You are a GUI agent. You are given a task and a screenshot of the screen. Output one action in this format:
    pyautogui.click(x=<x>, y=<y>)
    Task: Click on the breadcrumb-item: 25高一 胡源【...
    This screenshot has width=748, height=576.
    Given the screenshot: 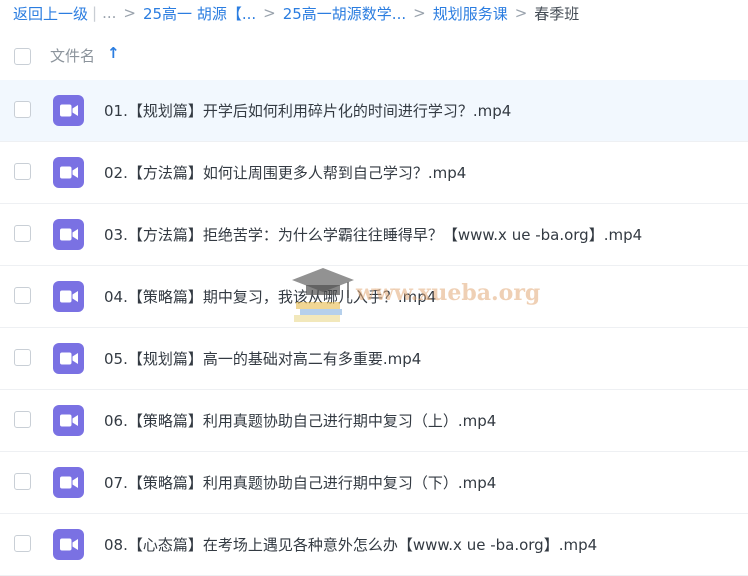 What is the action you would take?
    pyautogui.click(x=199, y=13)
    